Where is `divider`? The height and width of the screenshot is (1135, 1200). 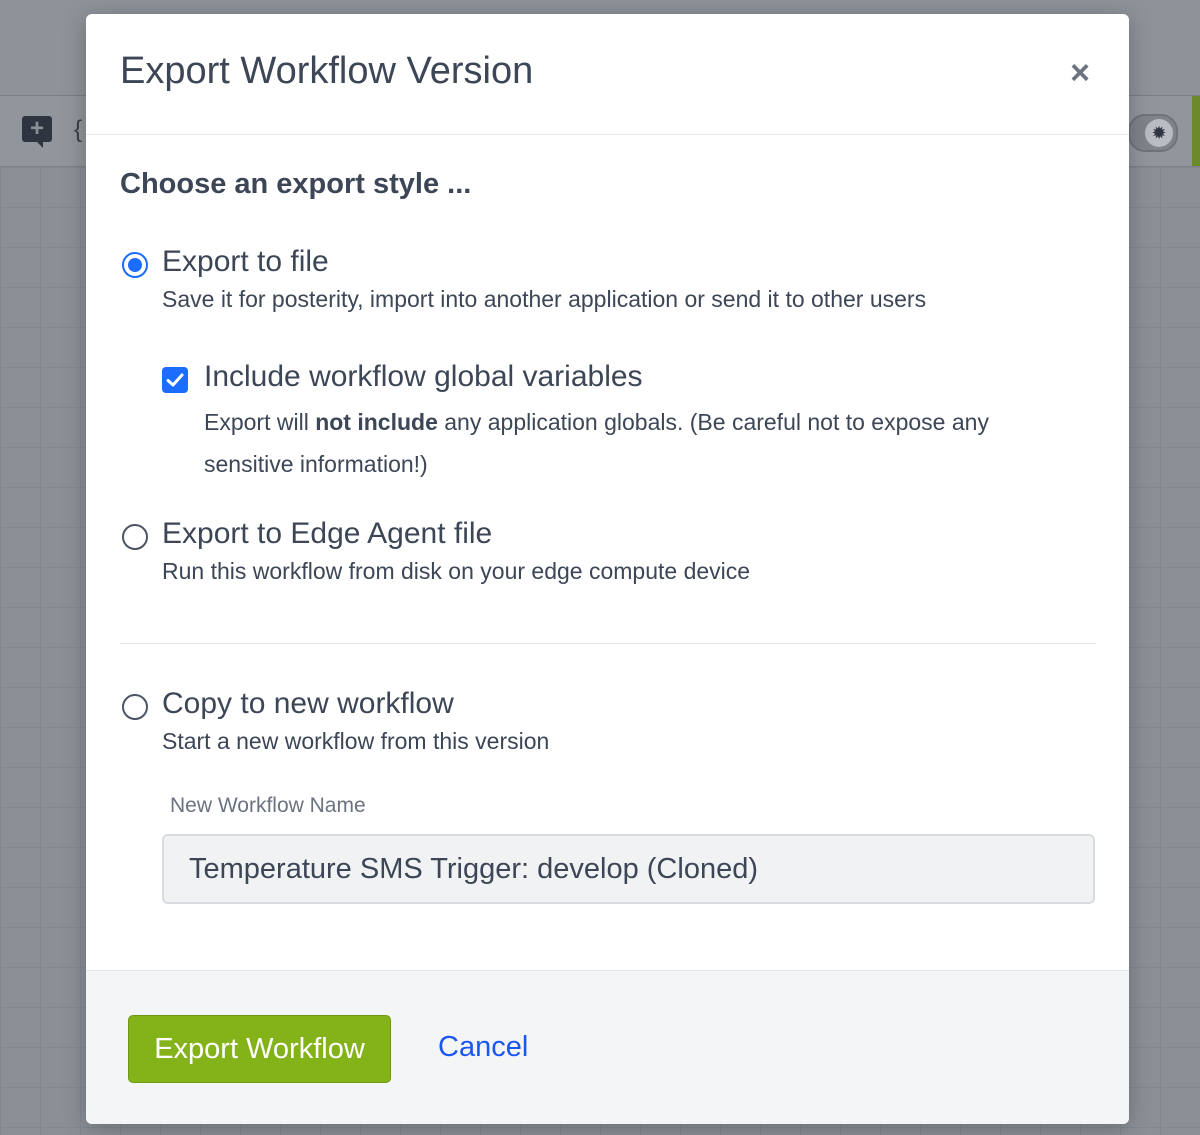
divider is located at coordinates (608, 643).